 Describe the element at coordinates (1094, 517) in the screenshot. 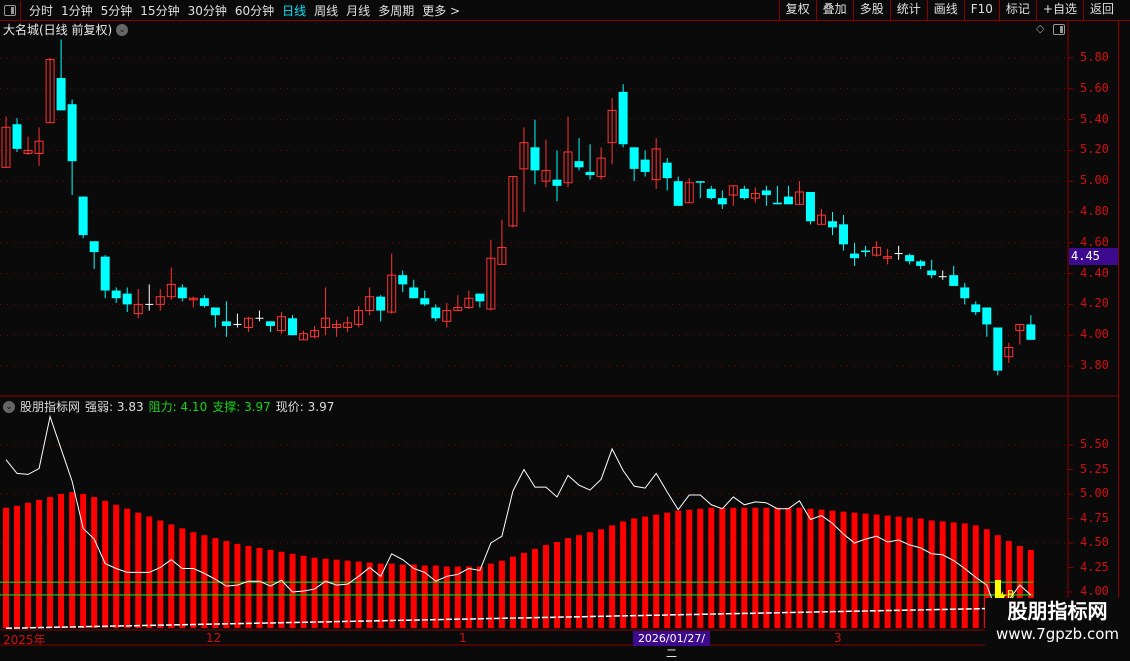

I see `indicator-tick-label: 4.75` at that location.